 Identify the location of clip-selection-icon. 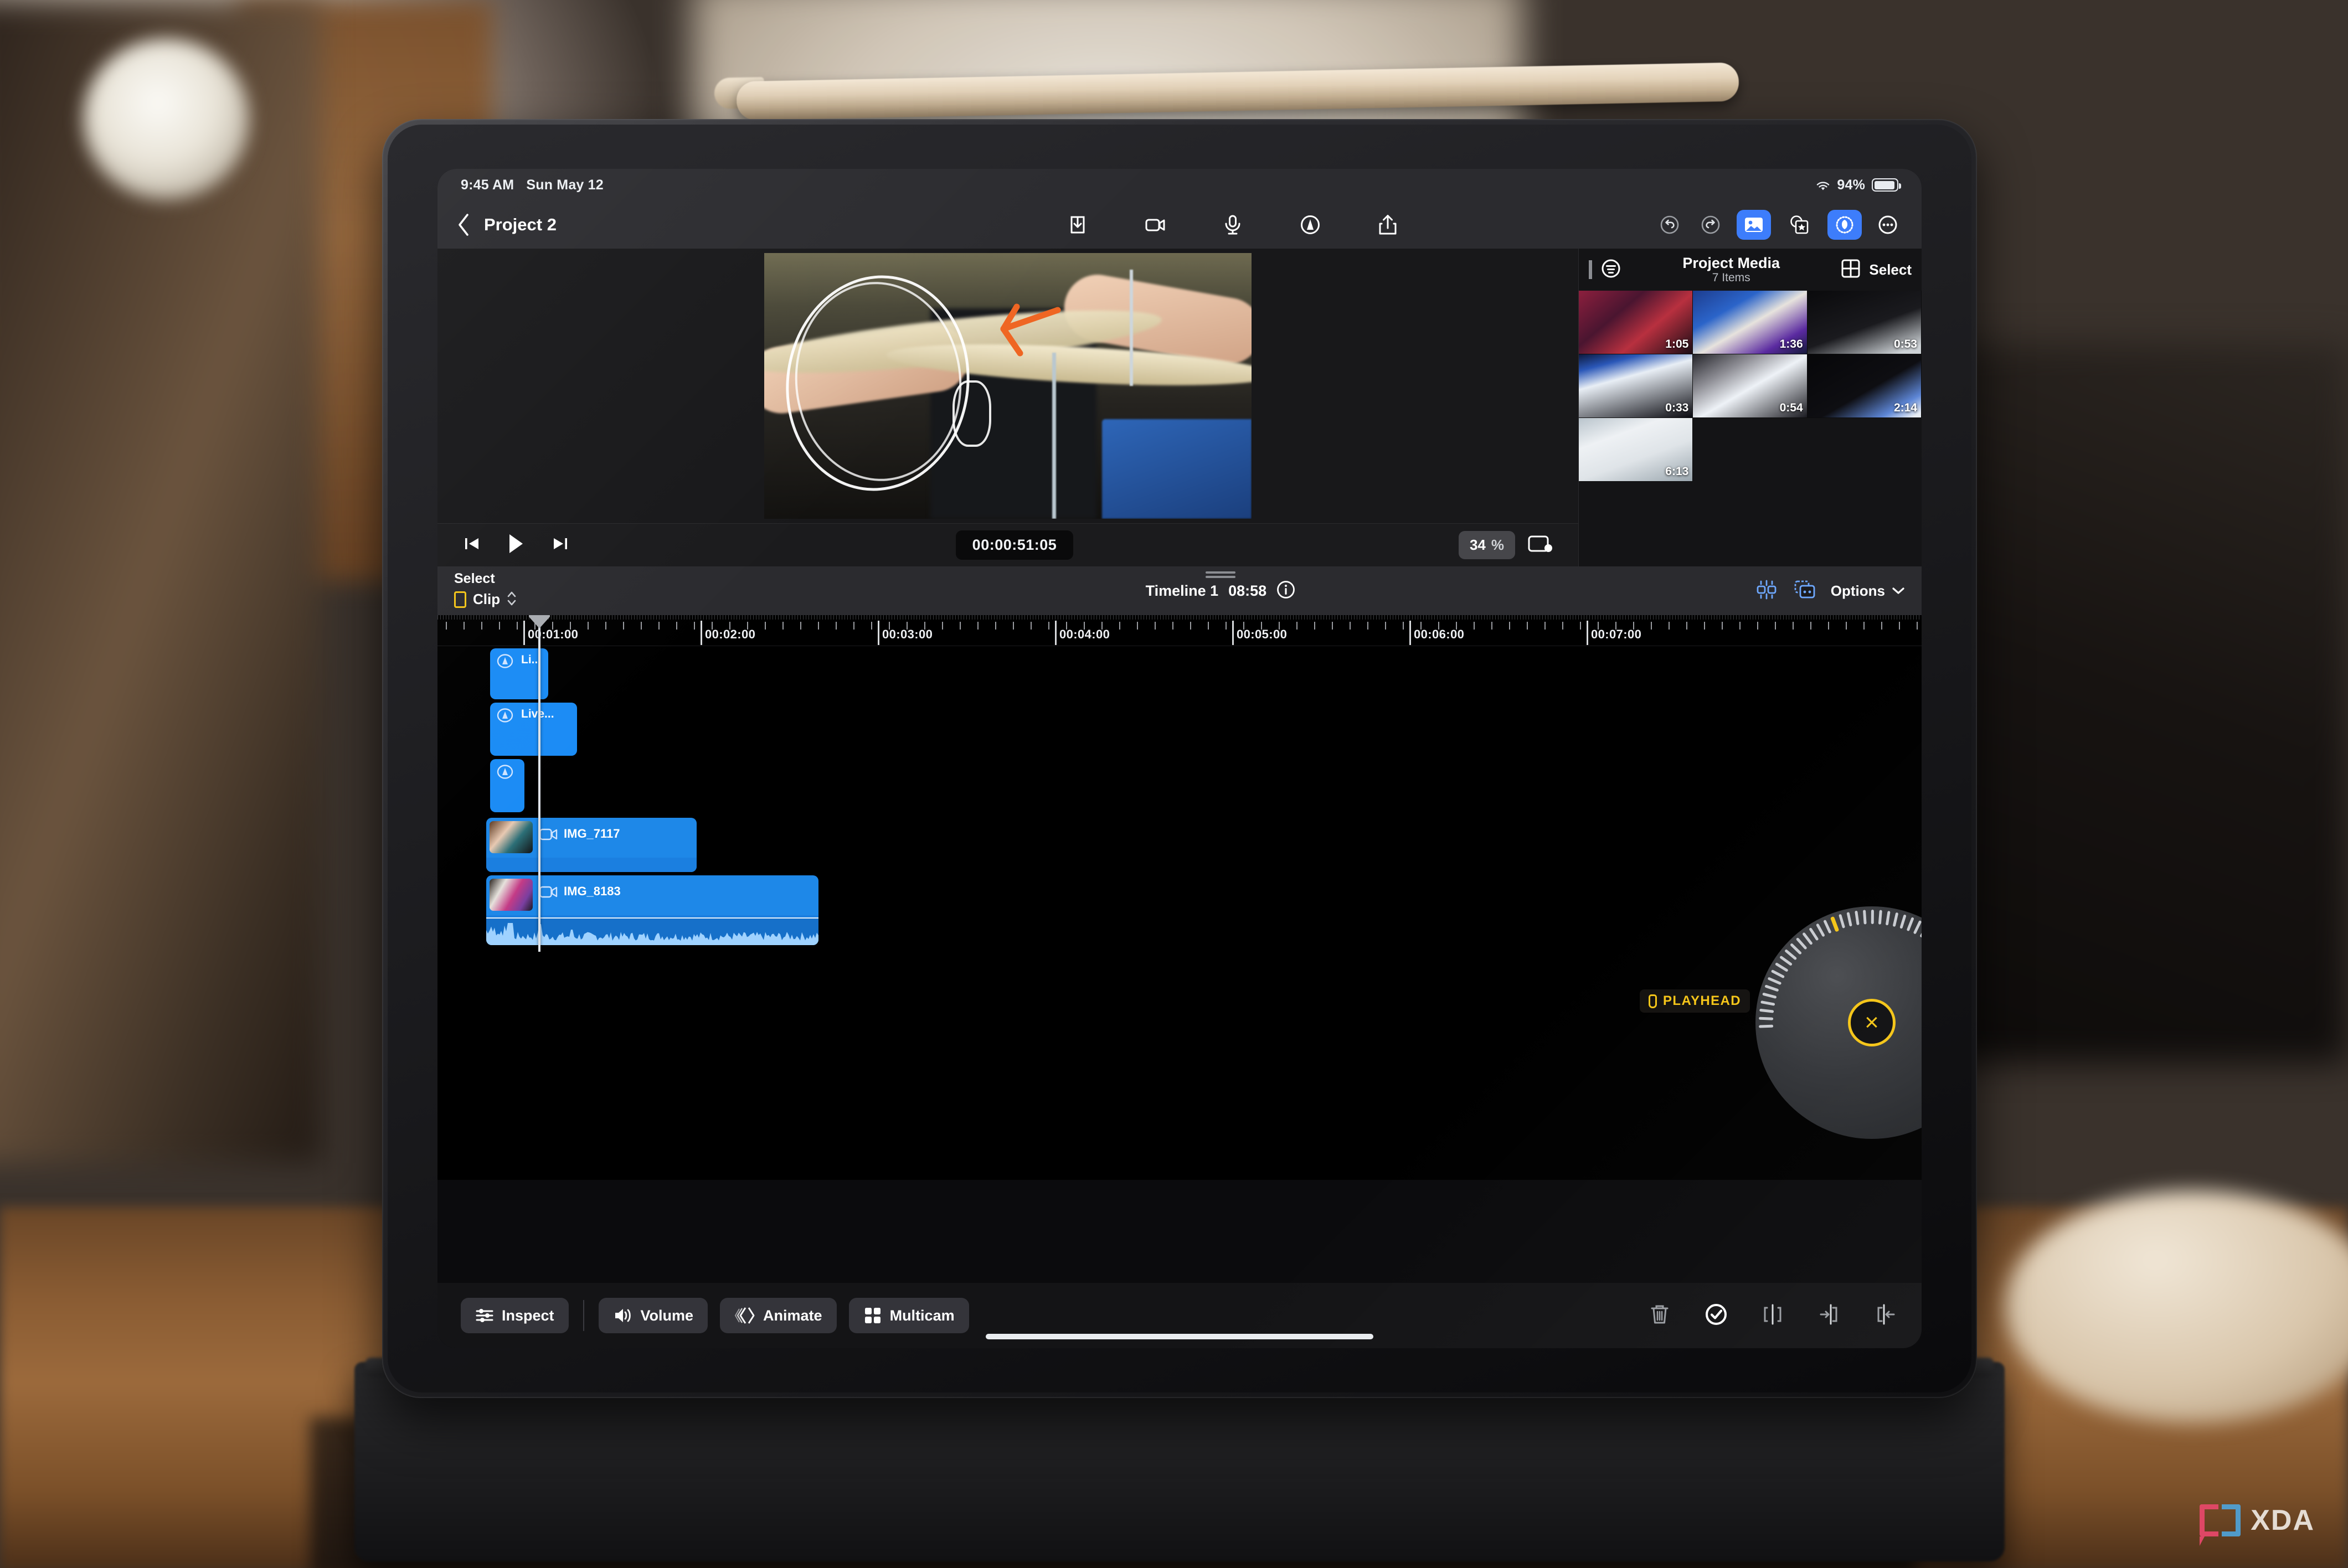
(460, 599).